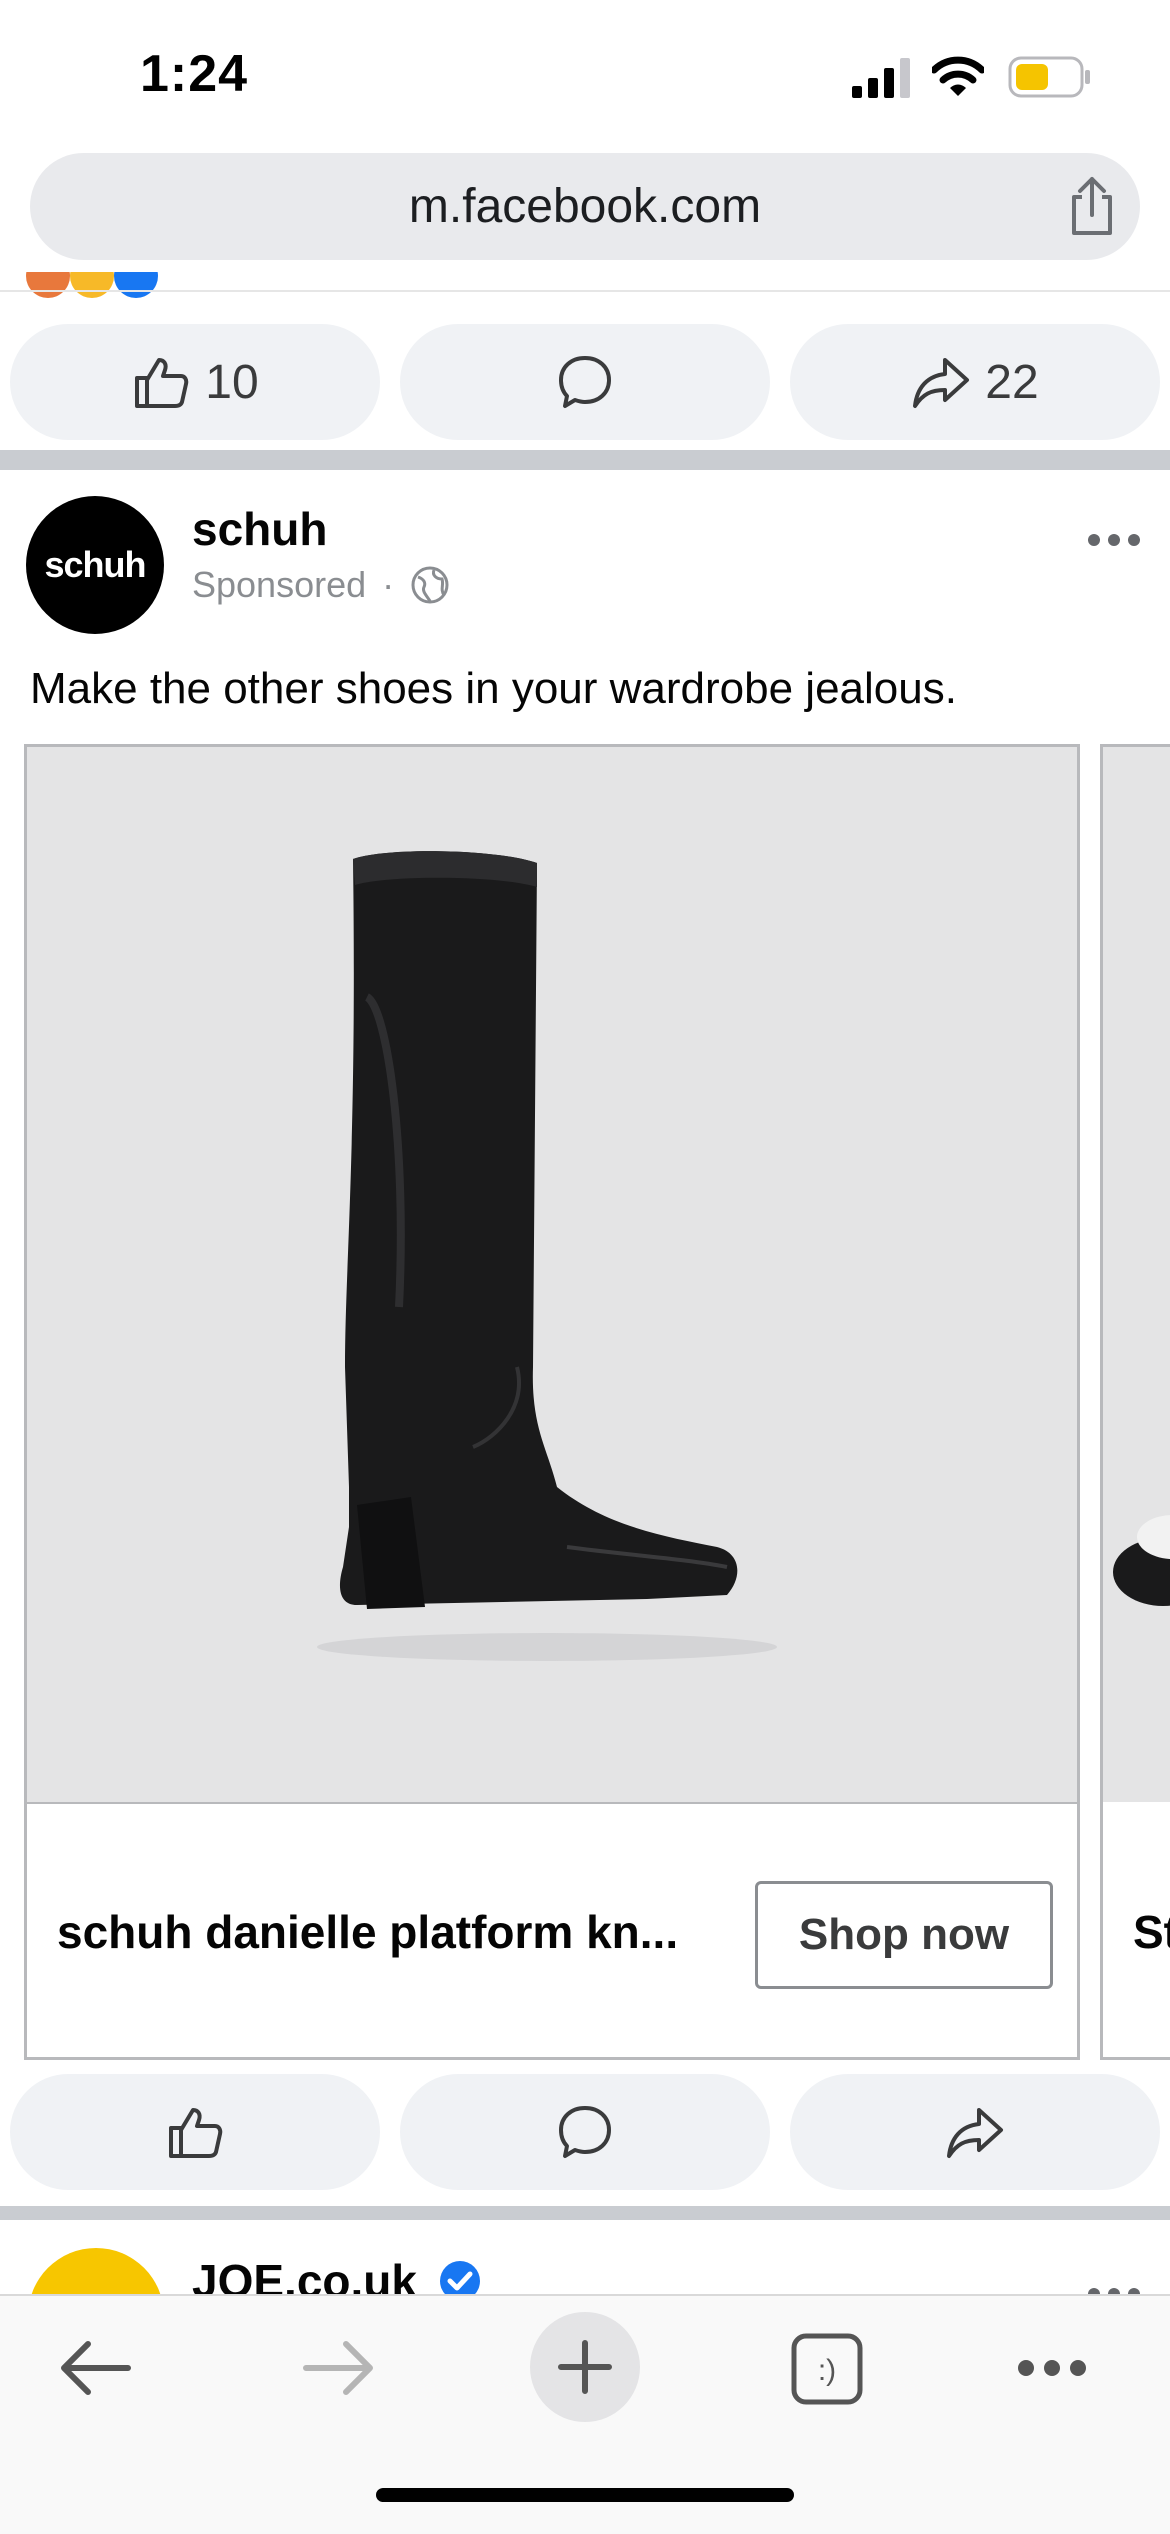 The height and width of the screenshot is (2534, 1170). I want to click on like-button: 10, so click(195, 382).